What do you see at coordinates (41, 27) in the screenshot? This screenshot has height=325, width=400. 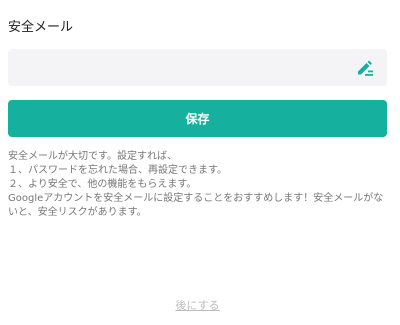 I see `page-title: 安全メール` at bounding box center [41, 27].